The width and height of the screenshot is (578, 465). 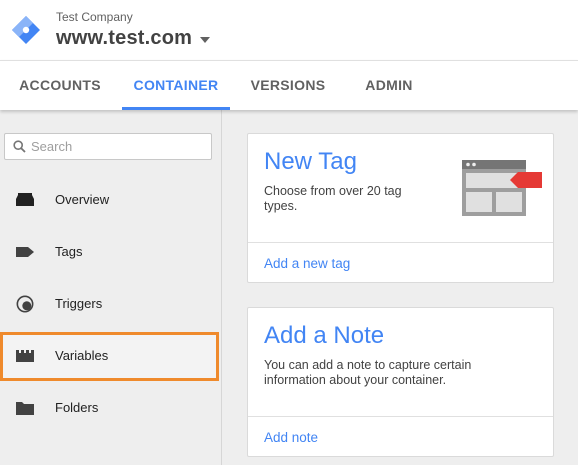 What do you see at coordinates (79, 303) in the screenshot?
I see `sidebar-item-label: Triggers` at bounding box center [79, 303].